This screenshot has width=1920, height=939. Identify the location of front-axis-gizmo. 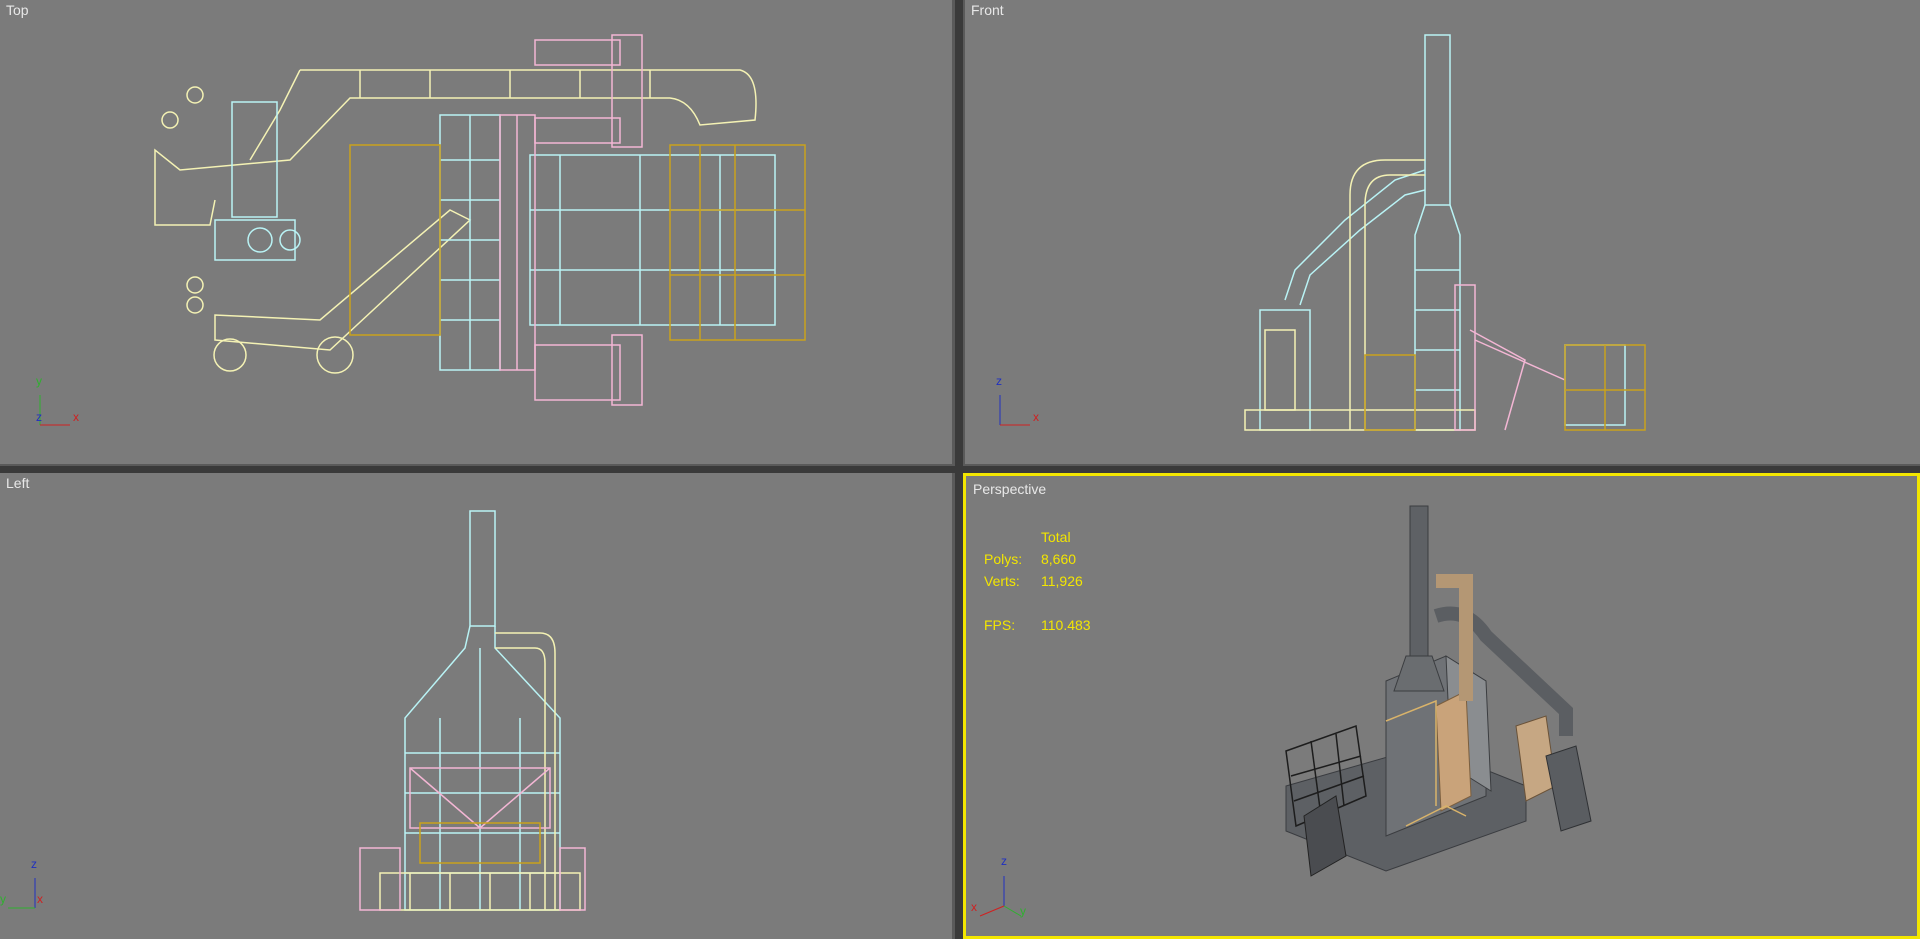
(1014, 410).